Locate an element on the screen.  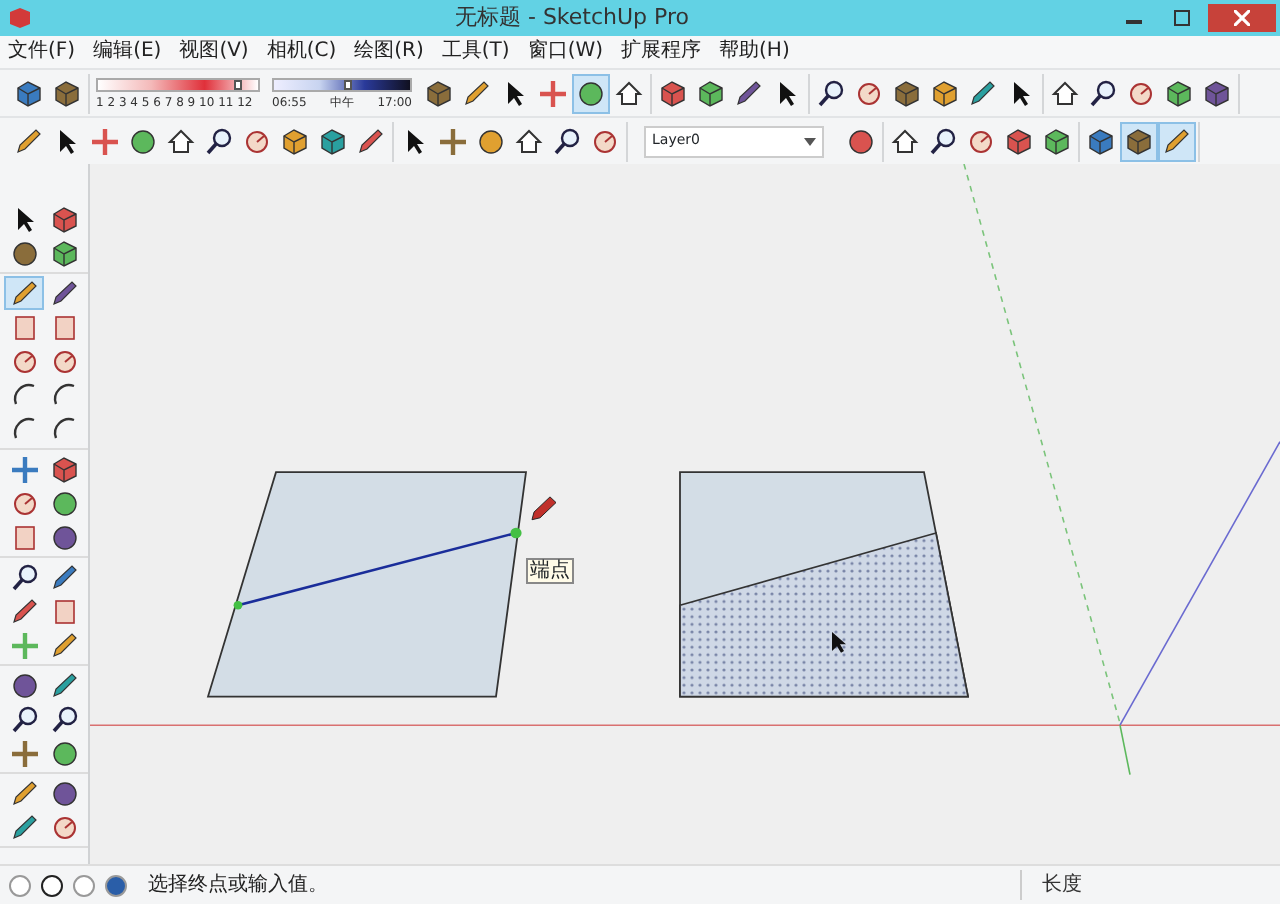
menu-item: 工具(T) is located at coordinates (475, 52).